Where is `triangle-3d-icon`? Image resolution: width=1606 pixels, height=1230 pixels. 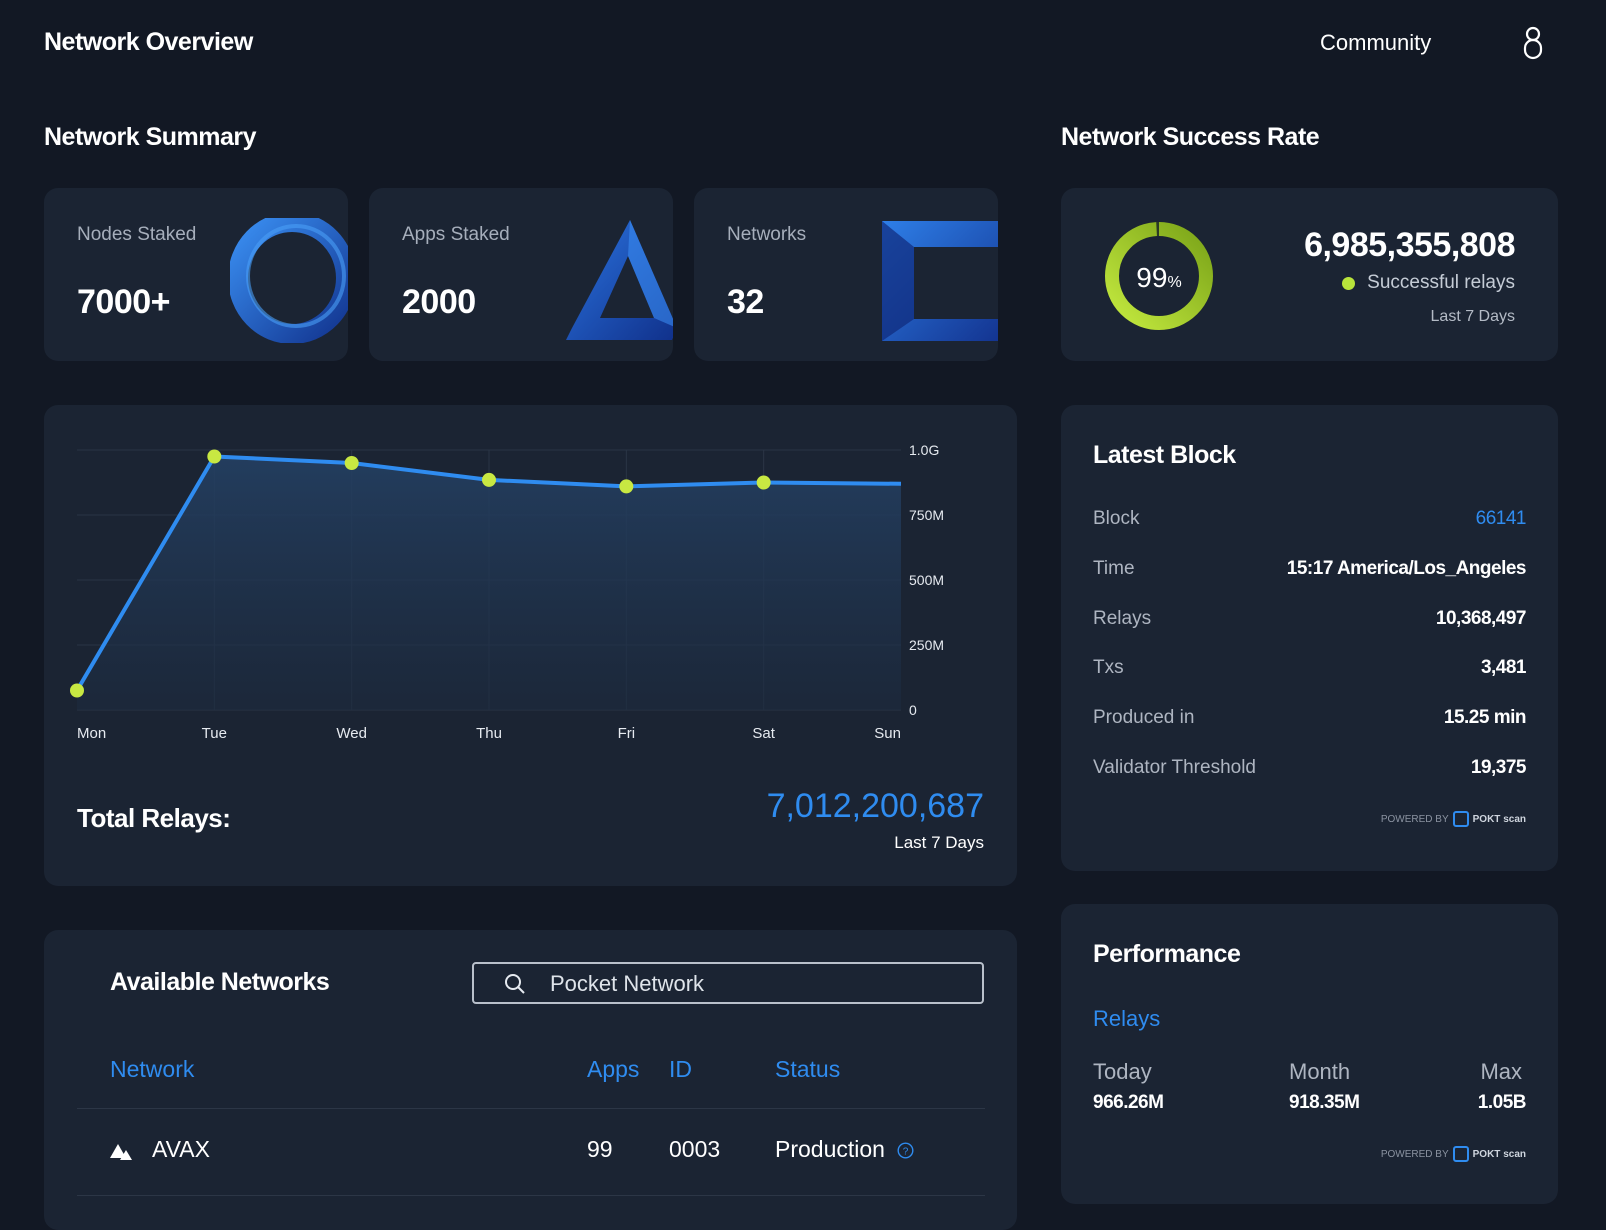 triangle-3d-icon is located at coordinates (617, 283).